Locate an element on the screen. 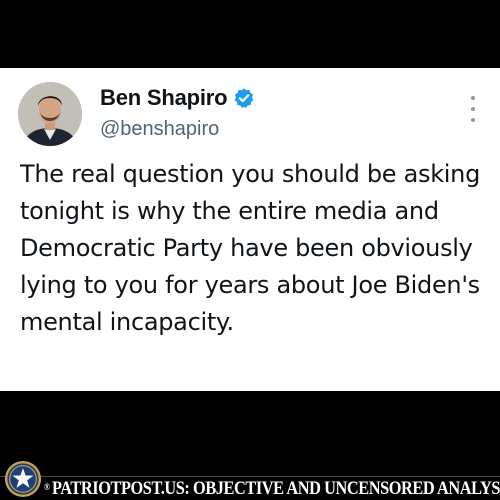 This screenshot has height=500, width=500. display-name: Ben Shapiro is located at coordinates (164, 98).